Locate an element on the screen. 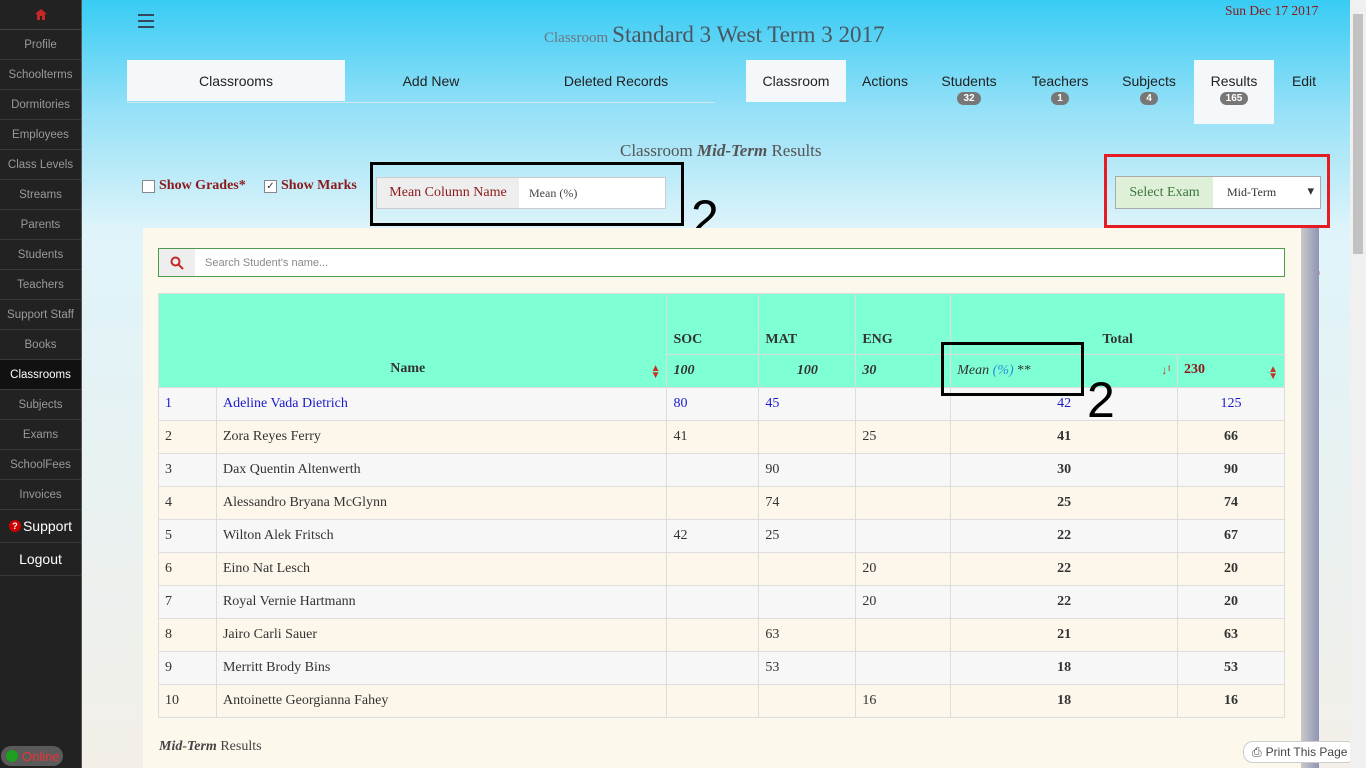 This screenshot has height=768, width=1366. sidebar-item-parents: Parents is located at coordinates (40, 225).